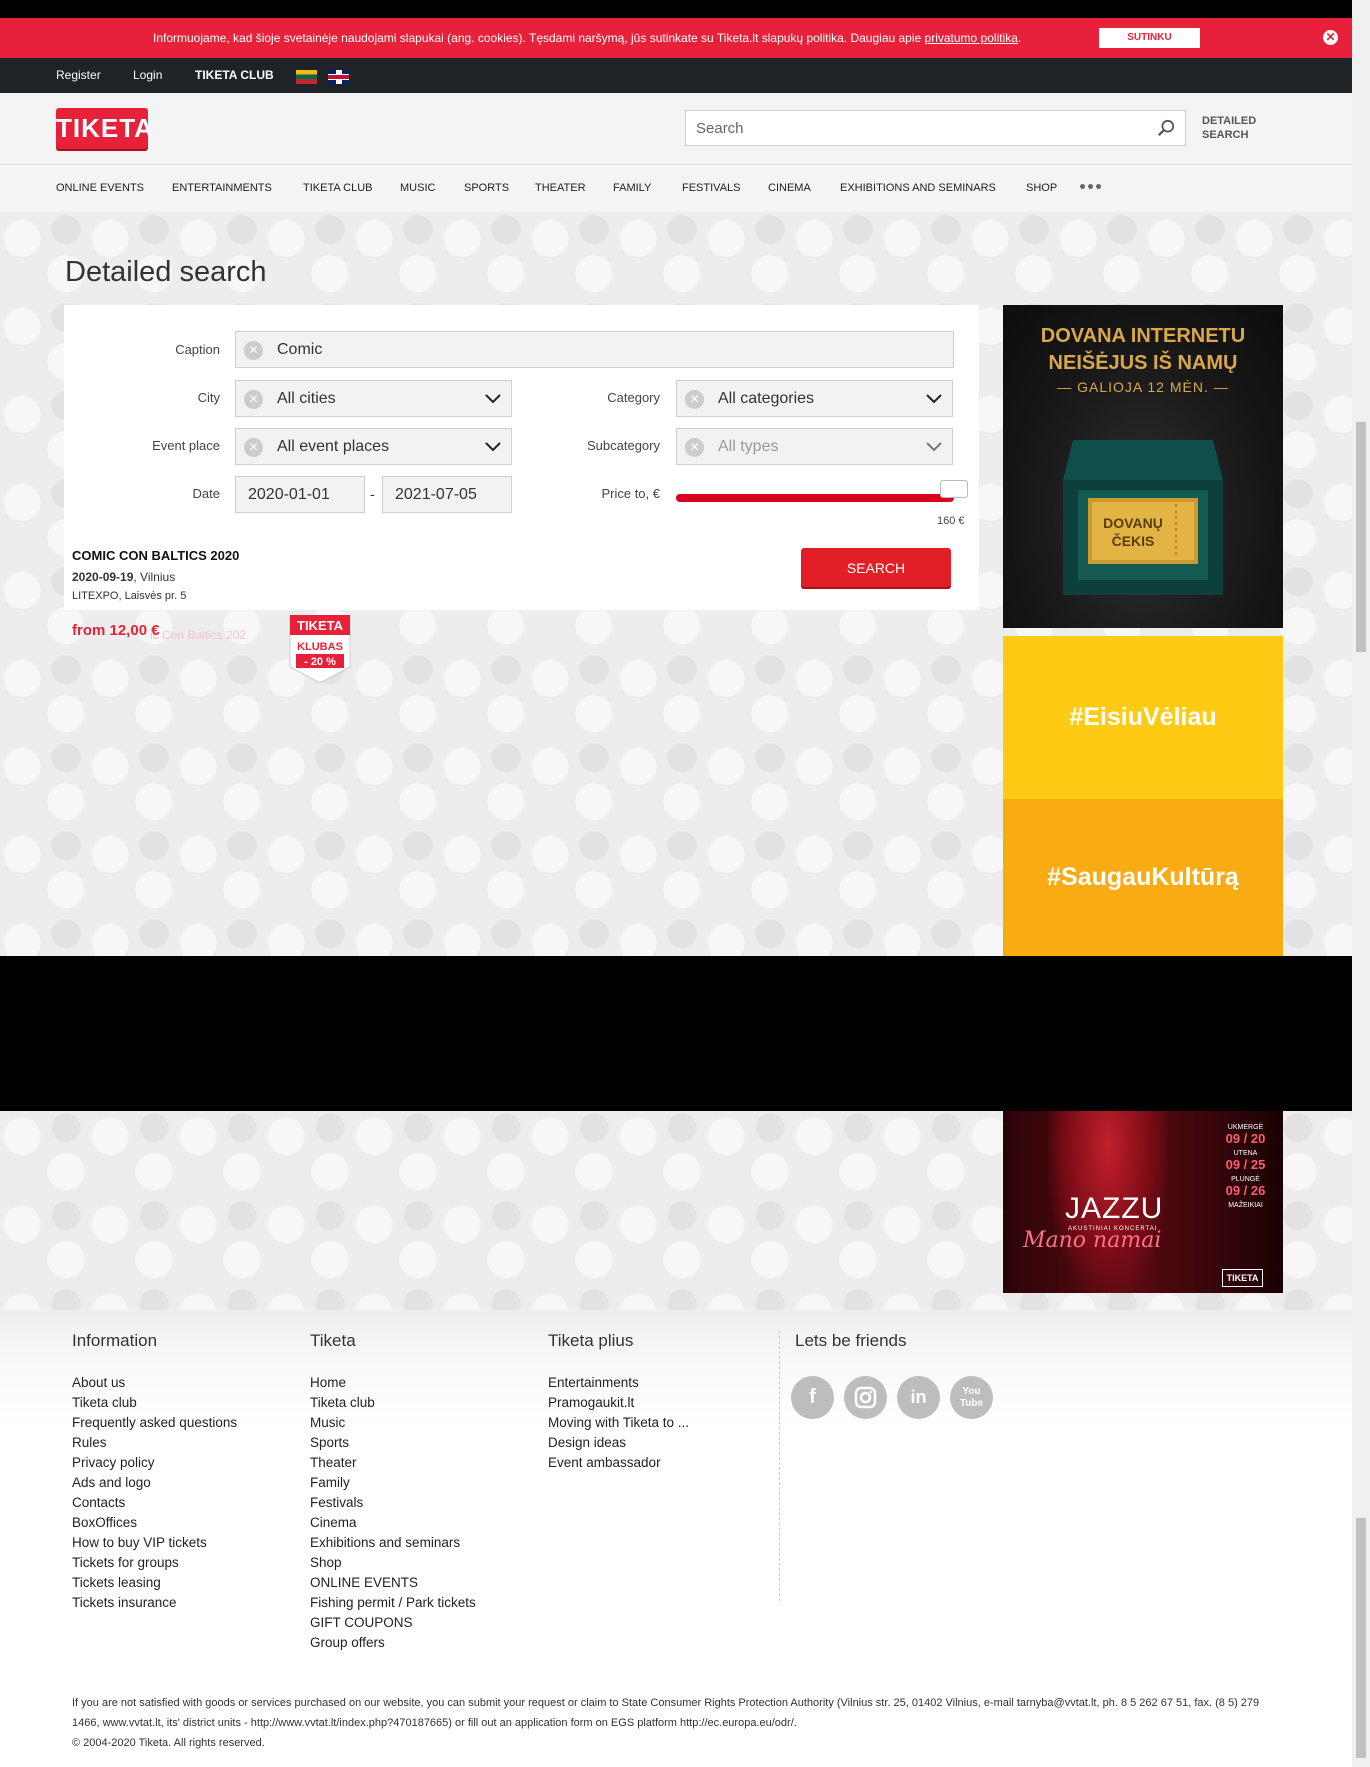 The width and height of the screenshot is (1370, 1767). Describe the element at coordinates (154, 1383) in the screenshot. I see `footer-info-link: About us` at that location.